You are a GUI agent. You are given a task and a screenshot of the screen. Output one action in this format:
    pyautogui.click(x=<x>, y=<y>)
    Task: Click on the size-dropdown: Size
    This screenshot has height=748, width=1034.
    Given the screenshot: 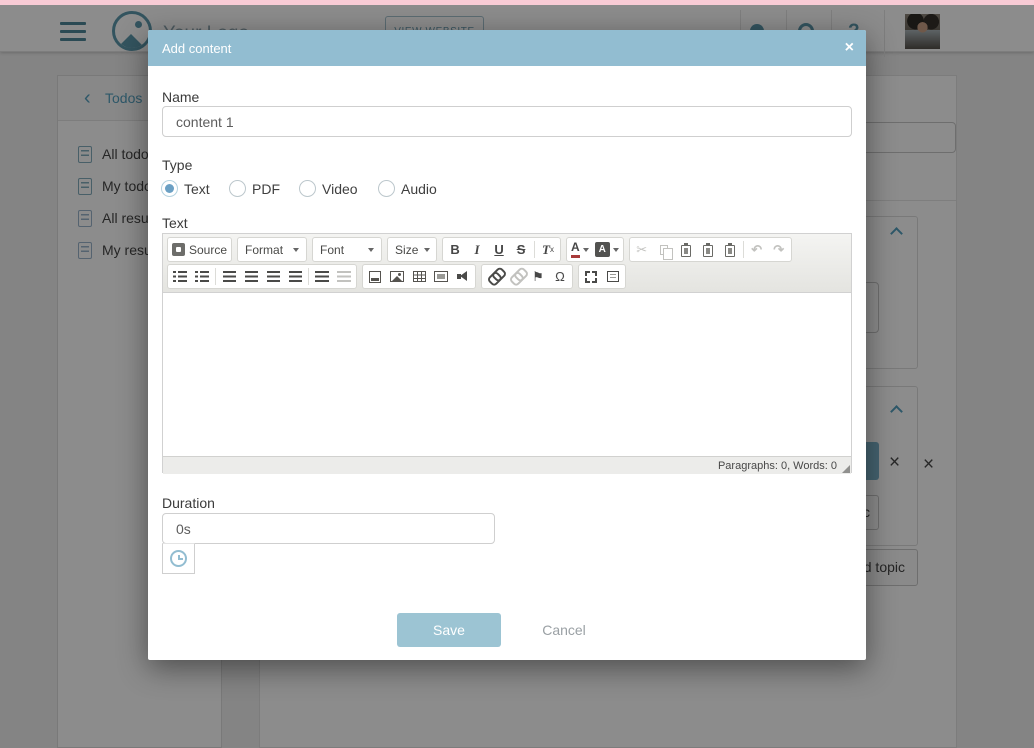 What is the action you would take?
    pyautogui.click(x=412, y=249)
    